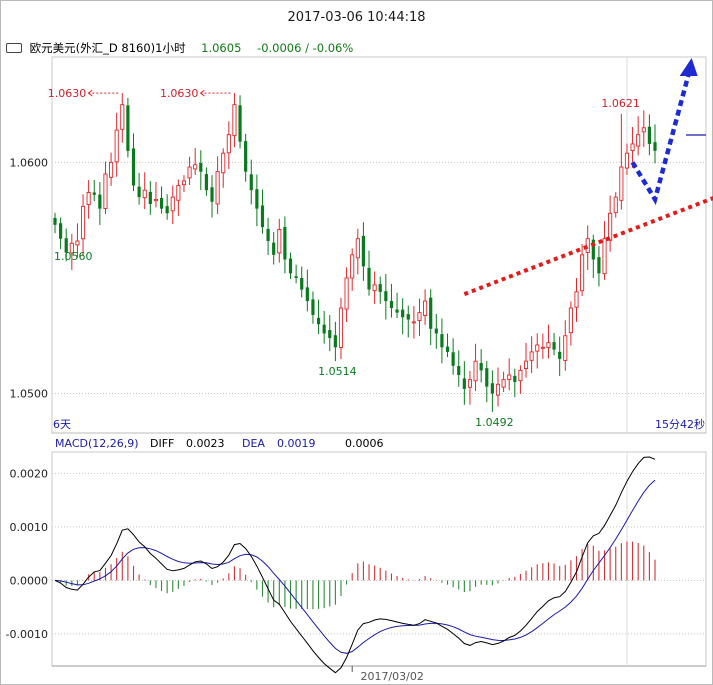 The height and width of the screenshot is (685, 713). What do you see at coordinates (29, 162) in the screenshot?
I see `price-tick-label: 1.0600` at bounding box center [29, 162].